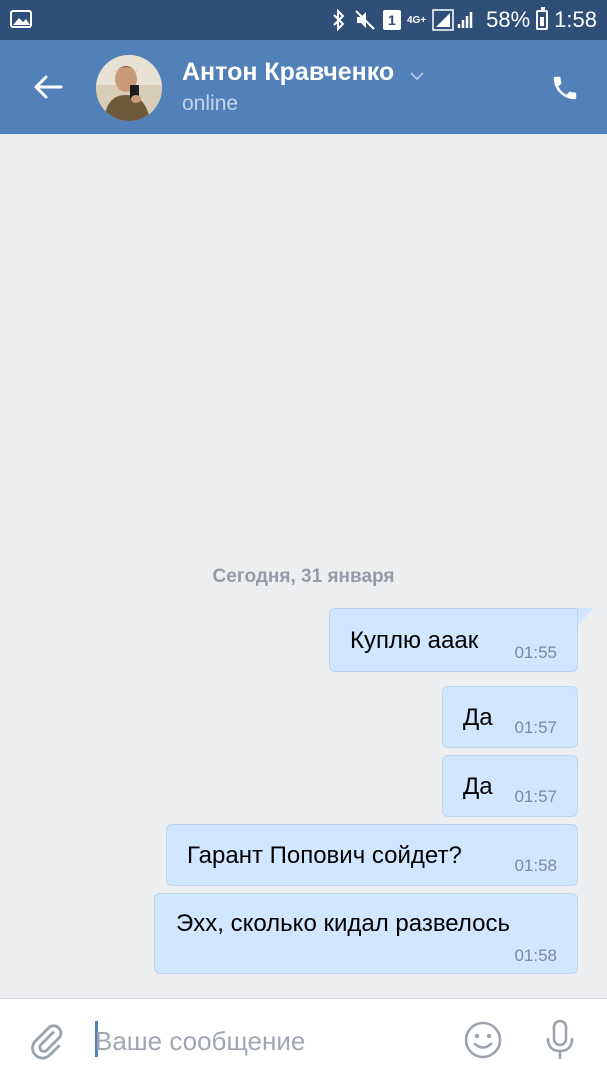  What do you see at coordinates (508, 19) in the screenshot?
I see `battery-percent: 58%` at bounding box center [508, 19].